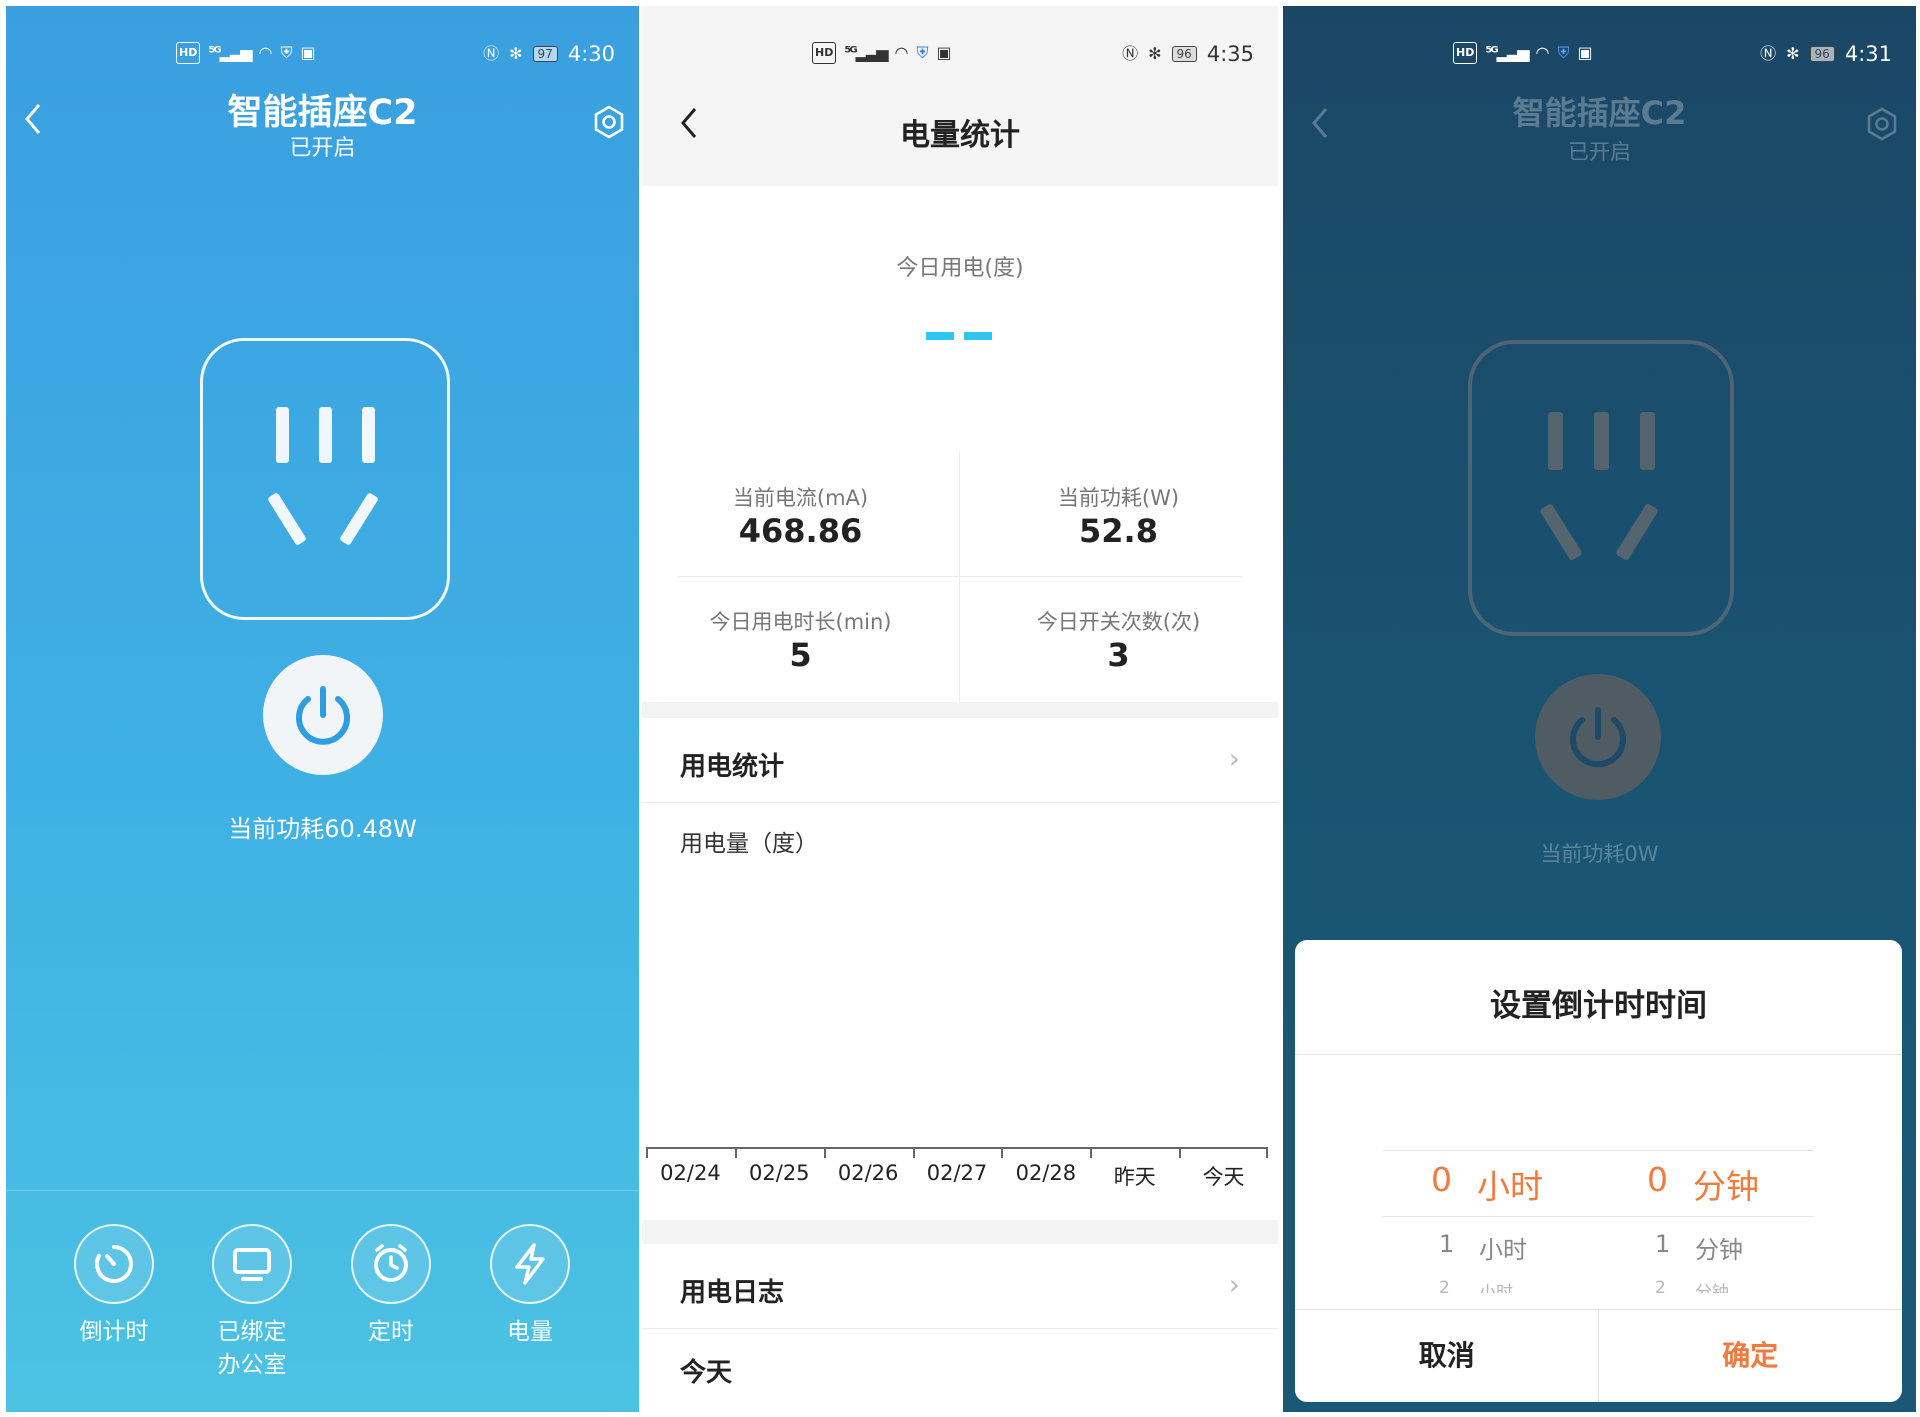  I want to click on page-title: 电量统计, so click(960, 135).